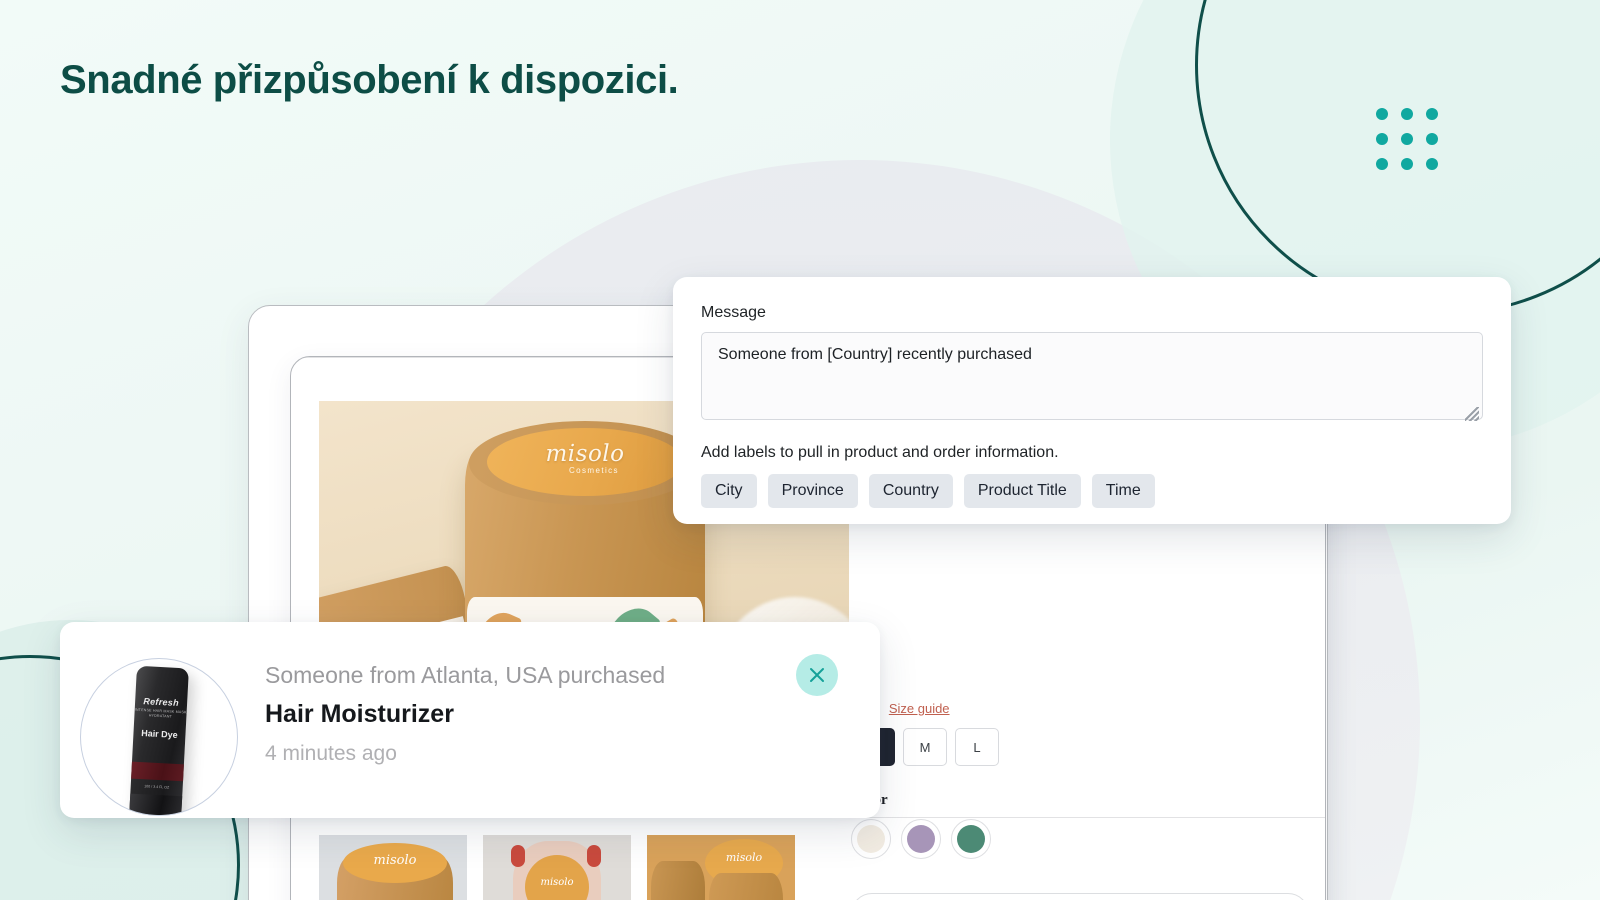 The width and height of the screenshot is (1600, 900). Describe the element at coordinates (910, 491) in the screenshot. I see `chip-country: Country` at that location.